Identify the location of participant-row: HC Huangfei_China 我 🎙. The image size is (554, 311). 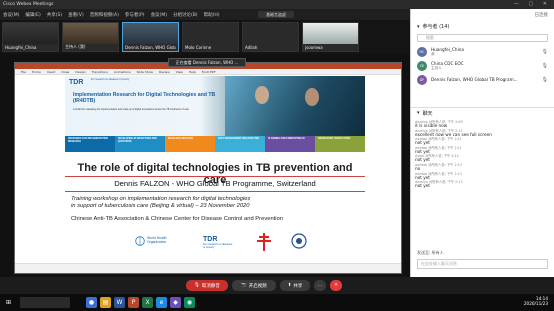
(482, 52).